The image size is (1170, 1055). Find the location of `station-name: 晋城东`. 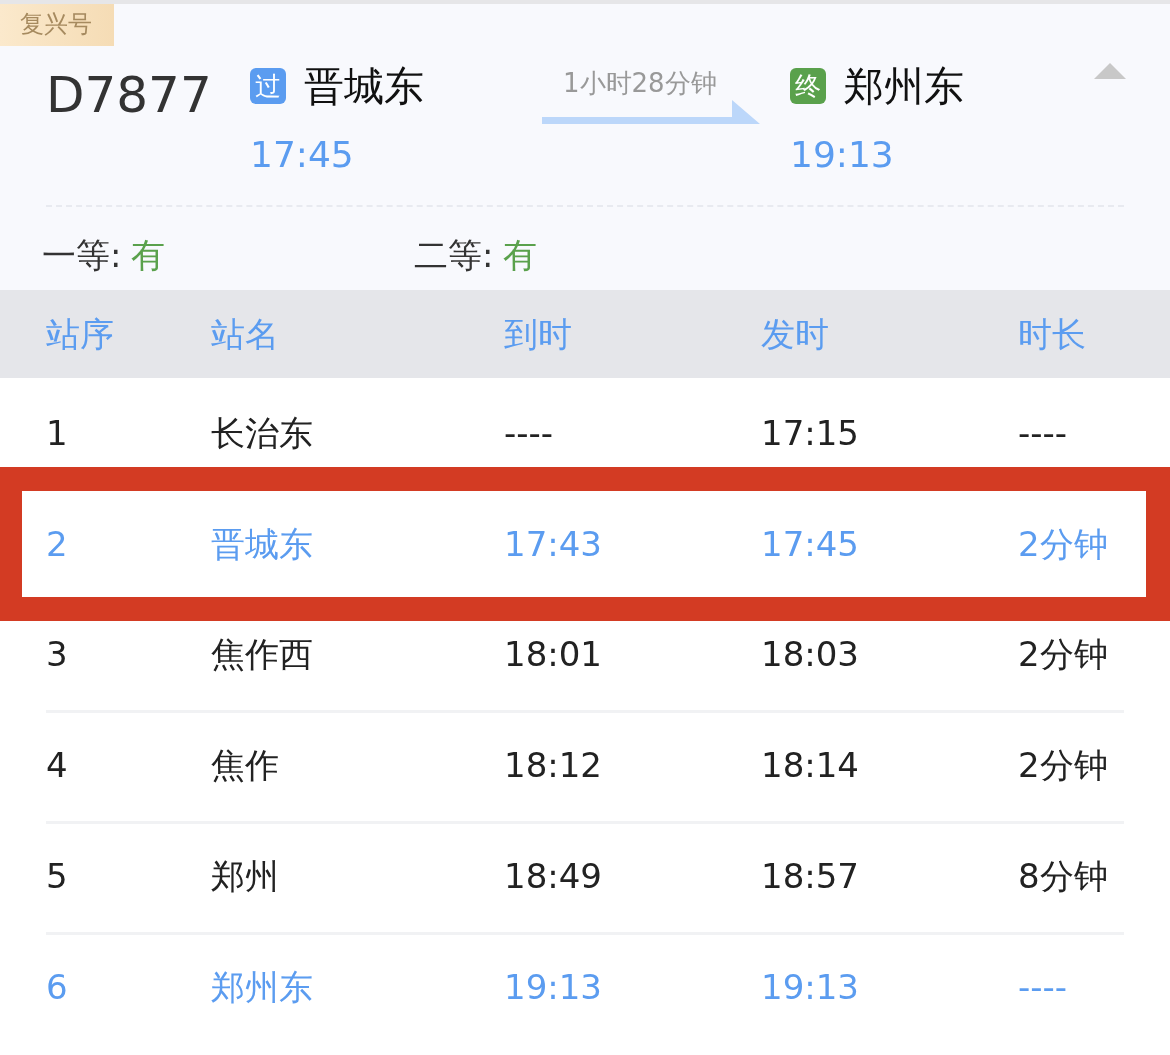

station-name: 晋城东 is located at coordinates (364, 86).